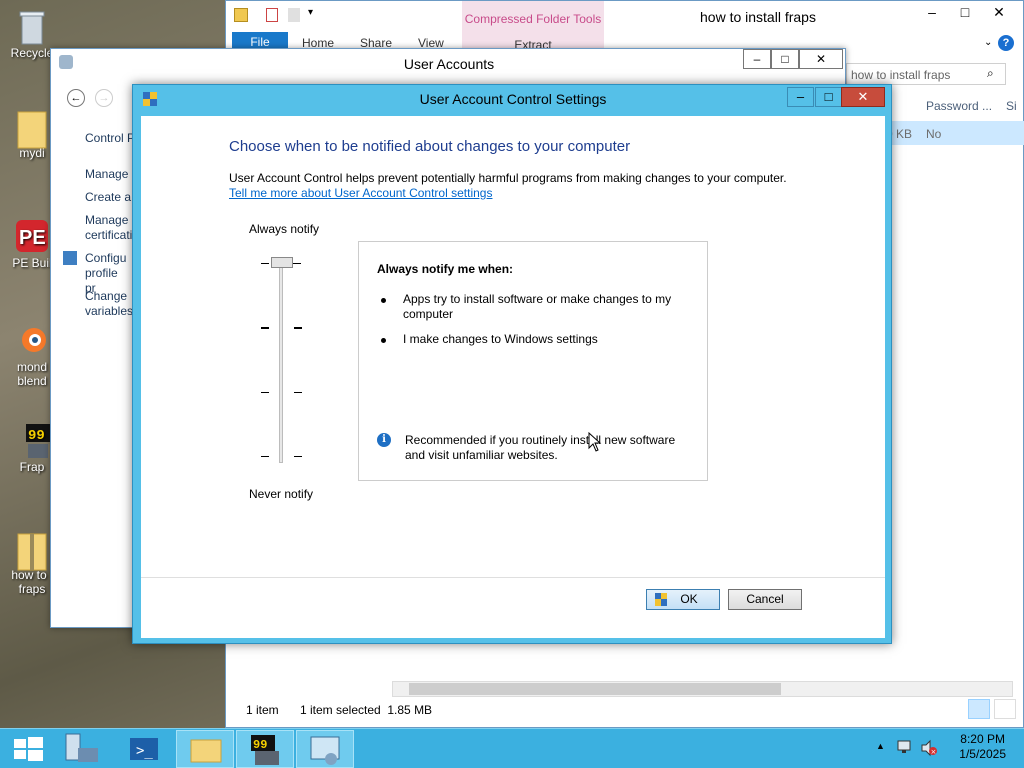 The image size is (1024, 768). I want to click on sidebar-item-manage: Manage, so click(106, 174).